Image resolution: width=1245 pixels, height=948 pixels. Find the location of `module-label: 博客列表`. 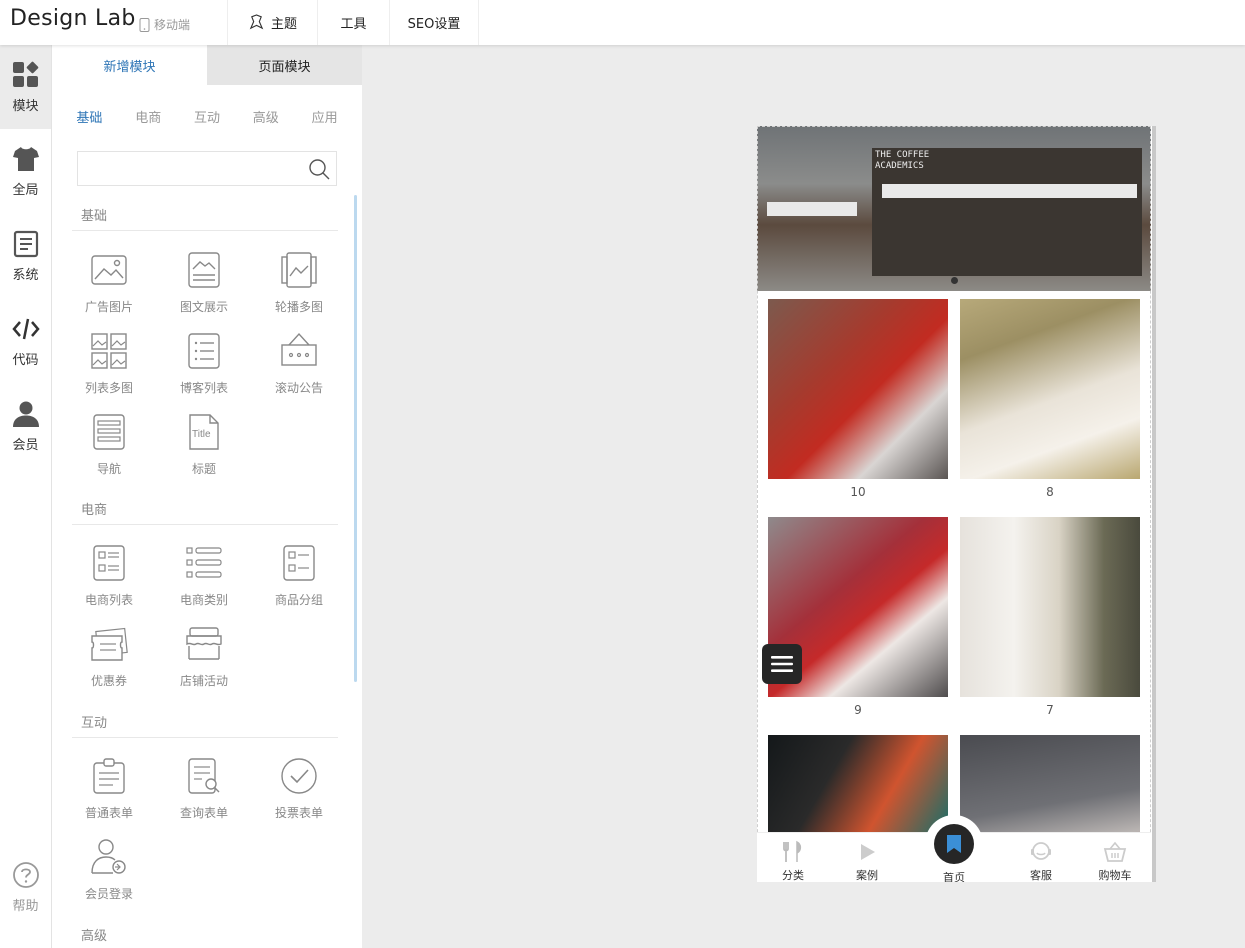

module-label: 博客列表 is located at coordinates (203, 388).